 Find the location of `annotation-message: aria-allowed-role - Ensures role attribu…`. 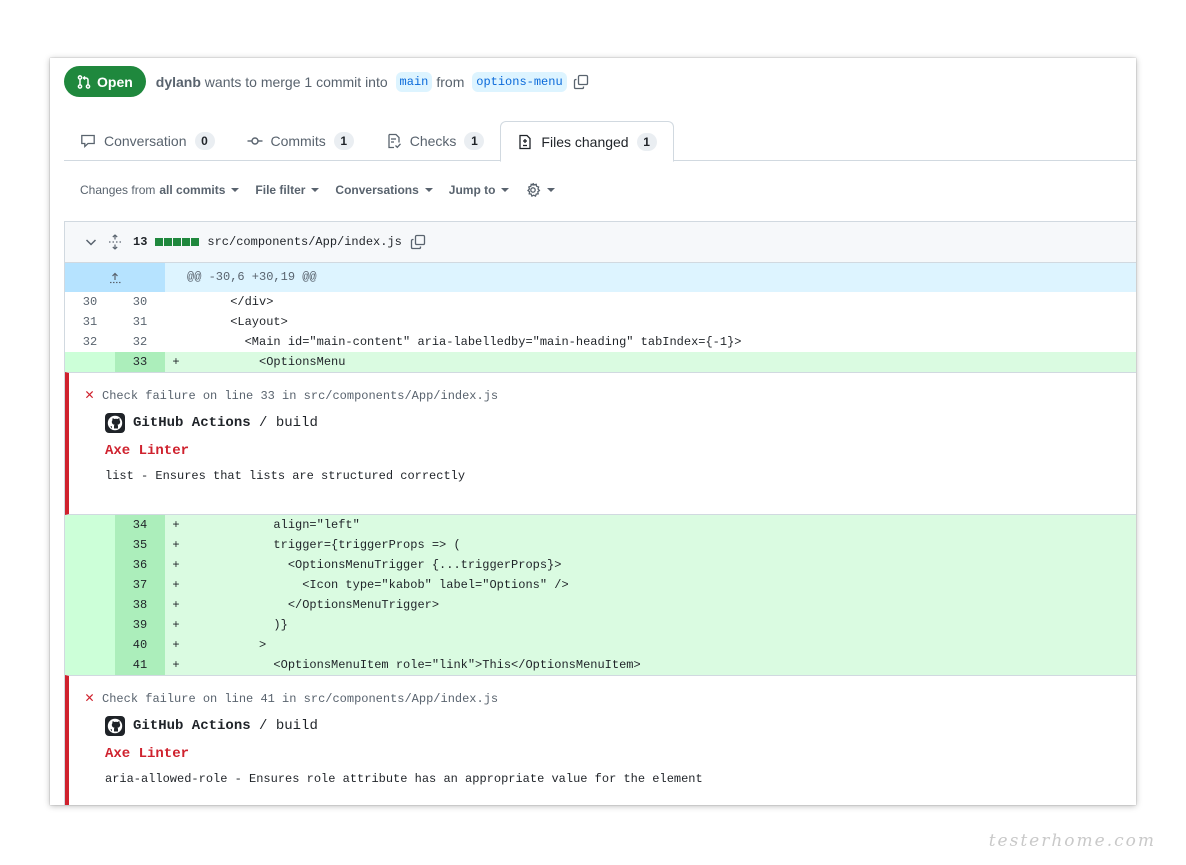

annotation-message: aria-allowed-role - Ensures role attribu… is located at coordinates (404, 779).